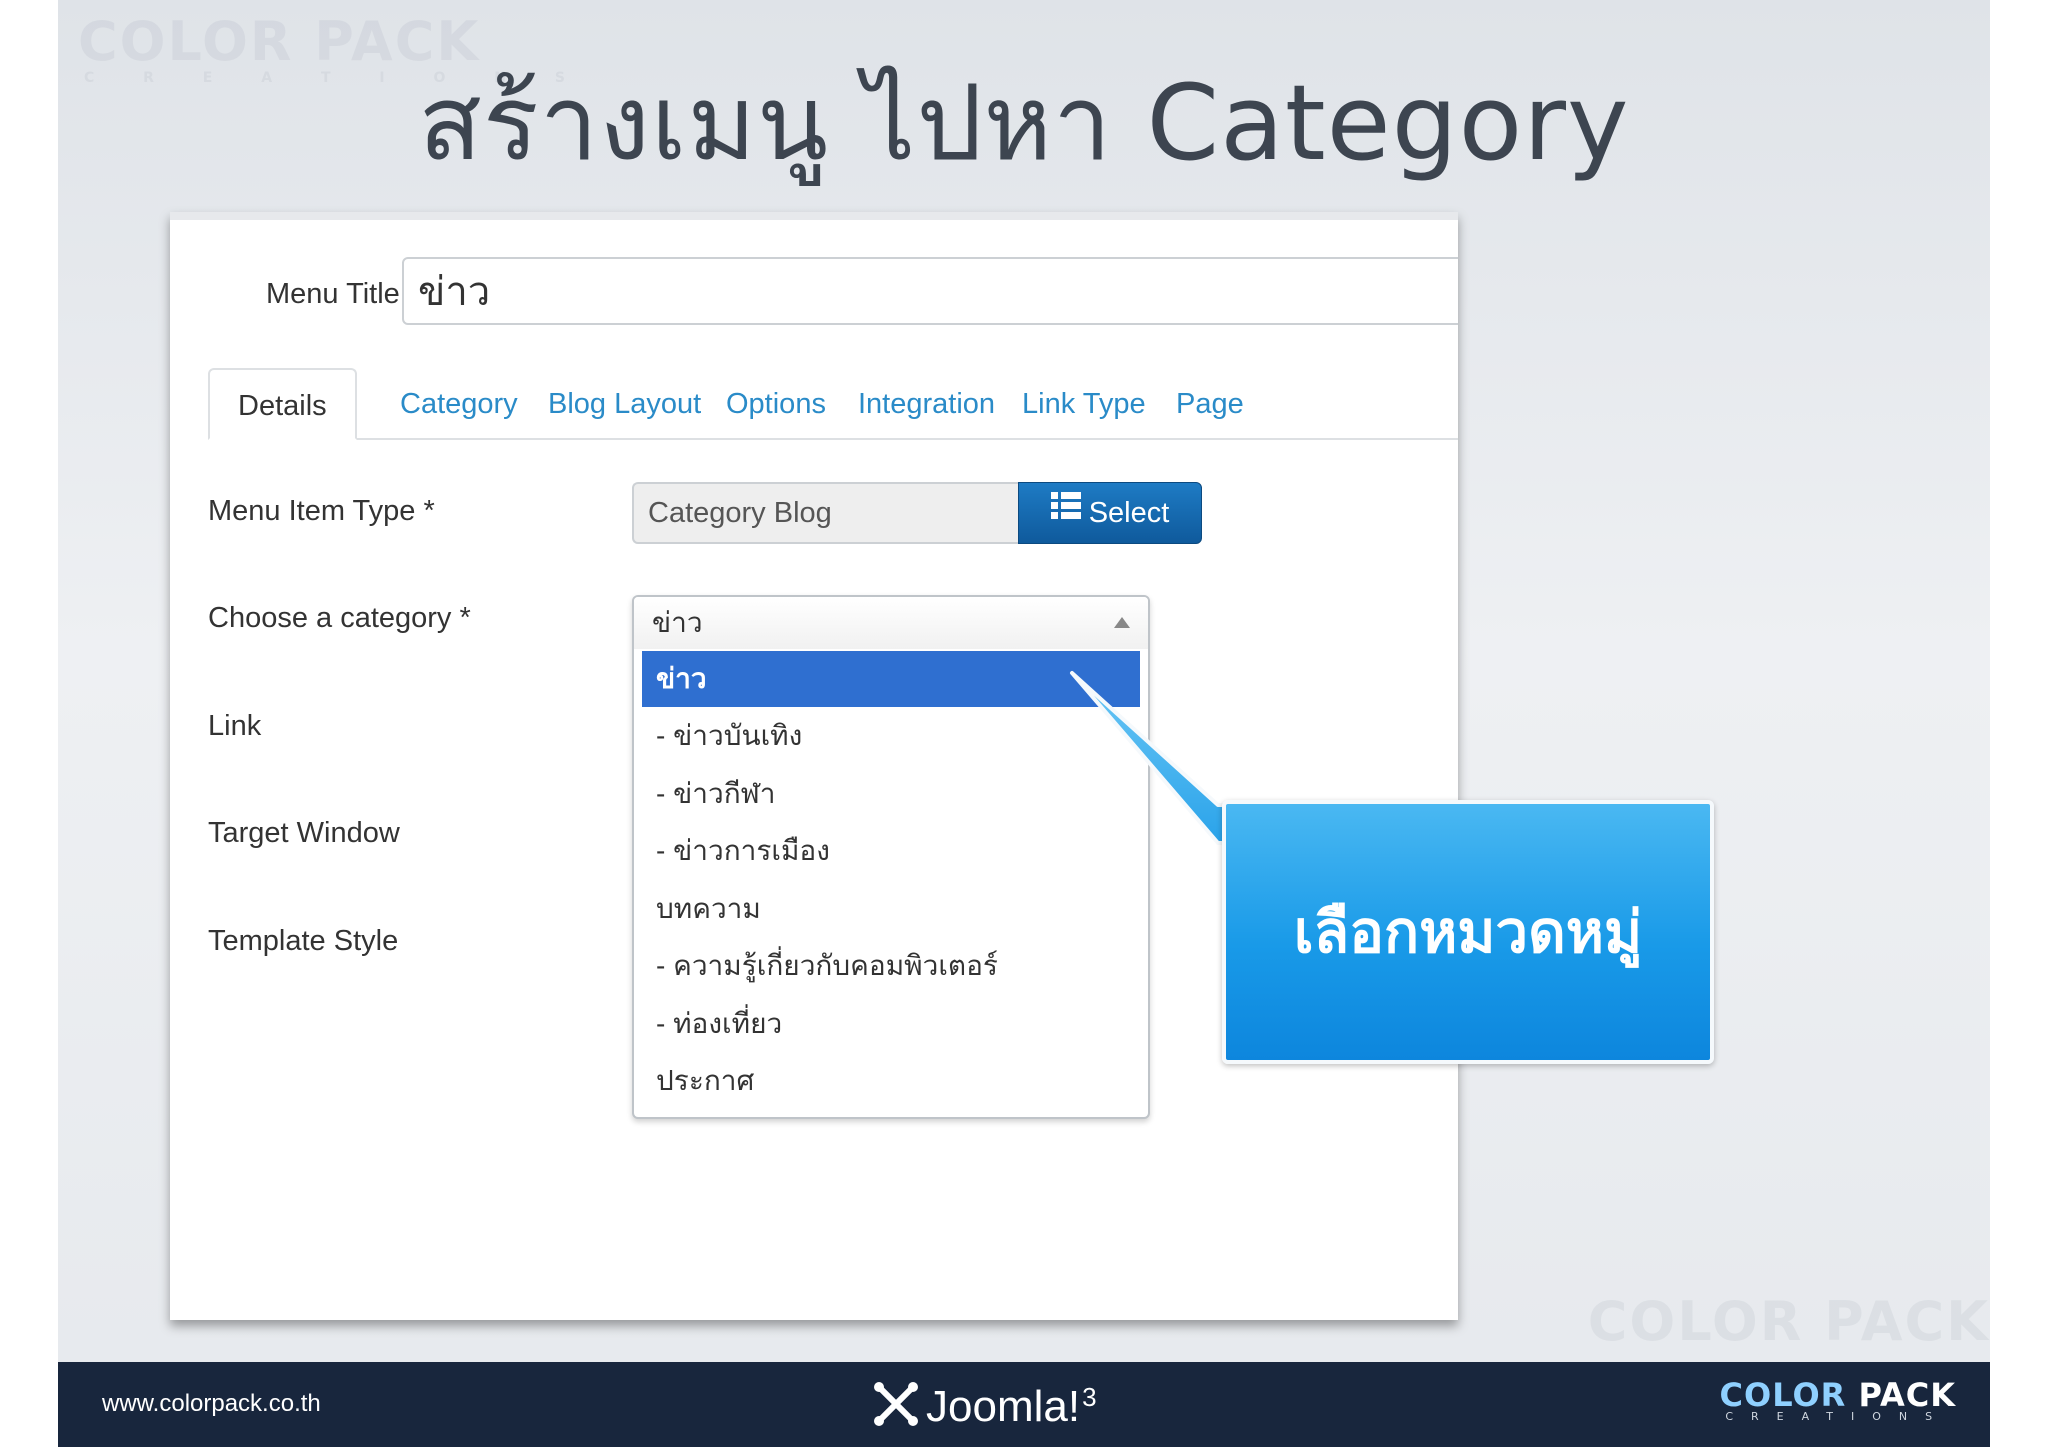 The width and height of the screenshot is (2048, 1447). What do you see at coordinates (926, 403) in the screenshot?
I see `tab-integration: Integration` at bounding box center [926, 403].